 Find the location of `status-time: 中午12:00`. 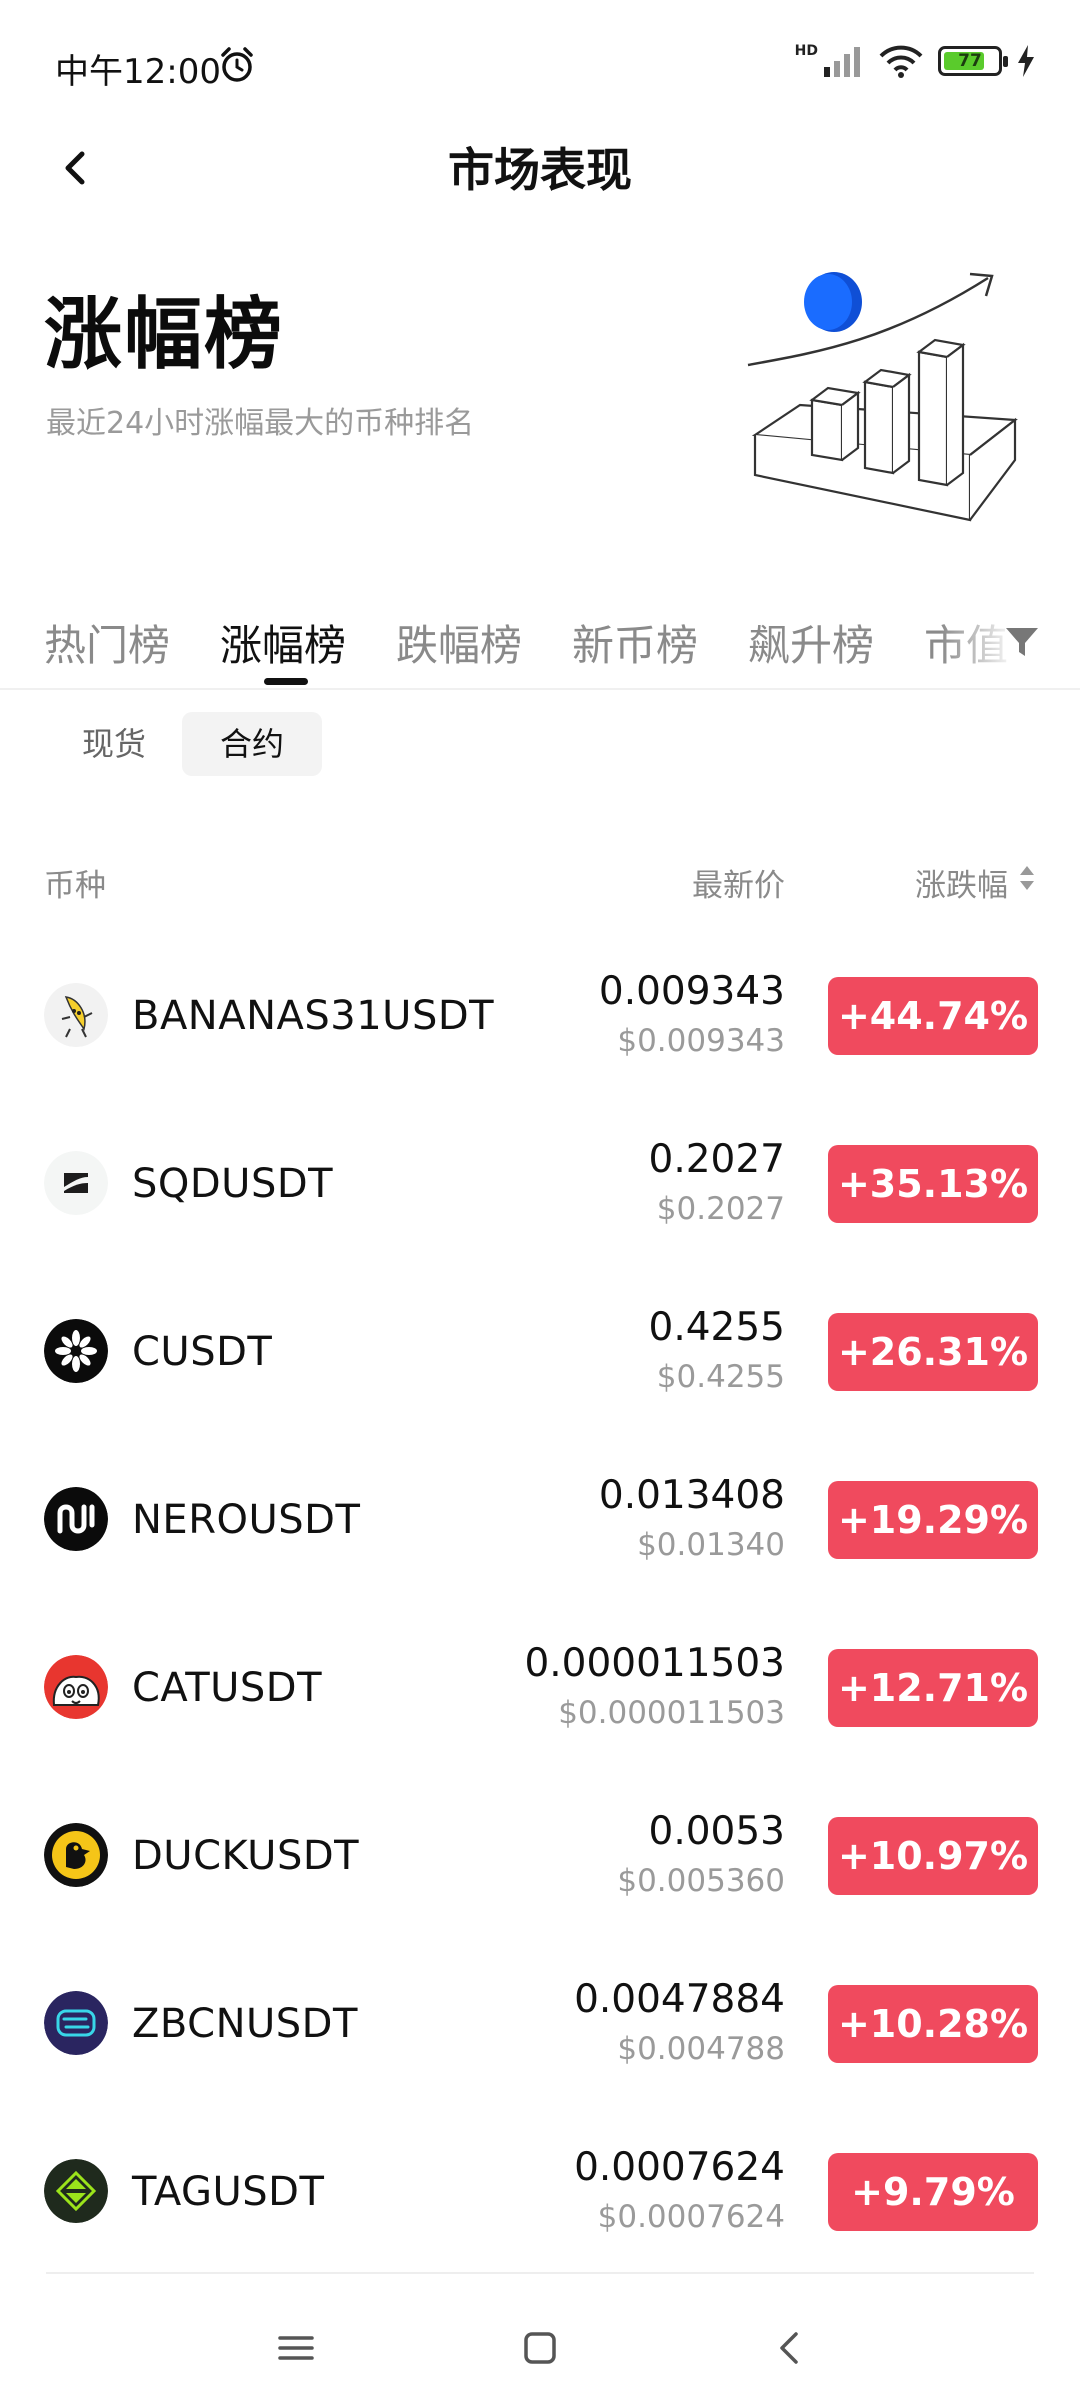

status-time: 中午12:00 is located at coordinates (138, 72).